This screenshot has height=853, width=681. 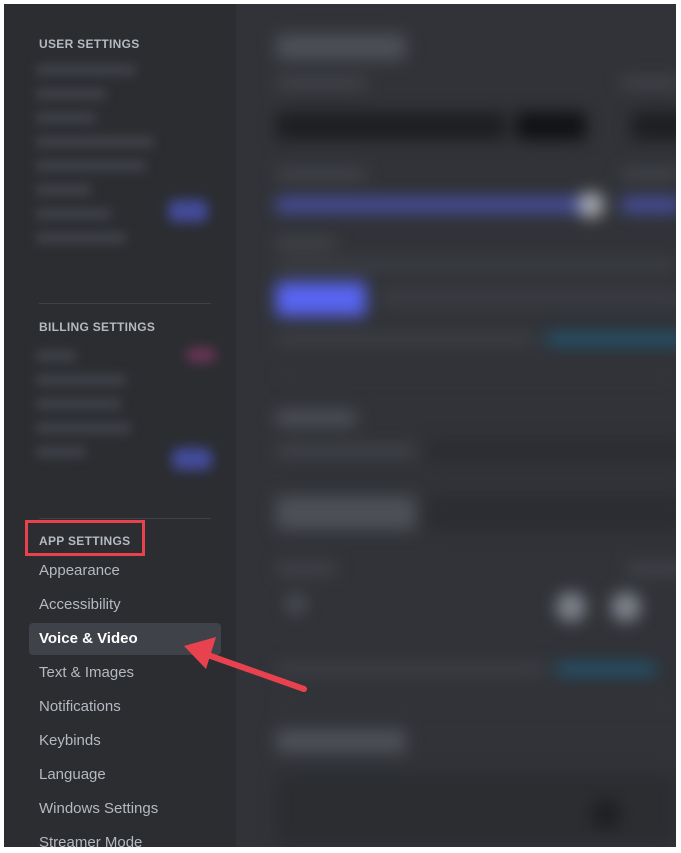 What do you see at coordinates (254, 671) in the screenshot?
I see `arrow-shaft` at bounding box center [254, 671].